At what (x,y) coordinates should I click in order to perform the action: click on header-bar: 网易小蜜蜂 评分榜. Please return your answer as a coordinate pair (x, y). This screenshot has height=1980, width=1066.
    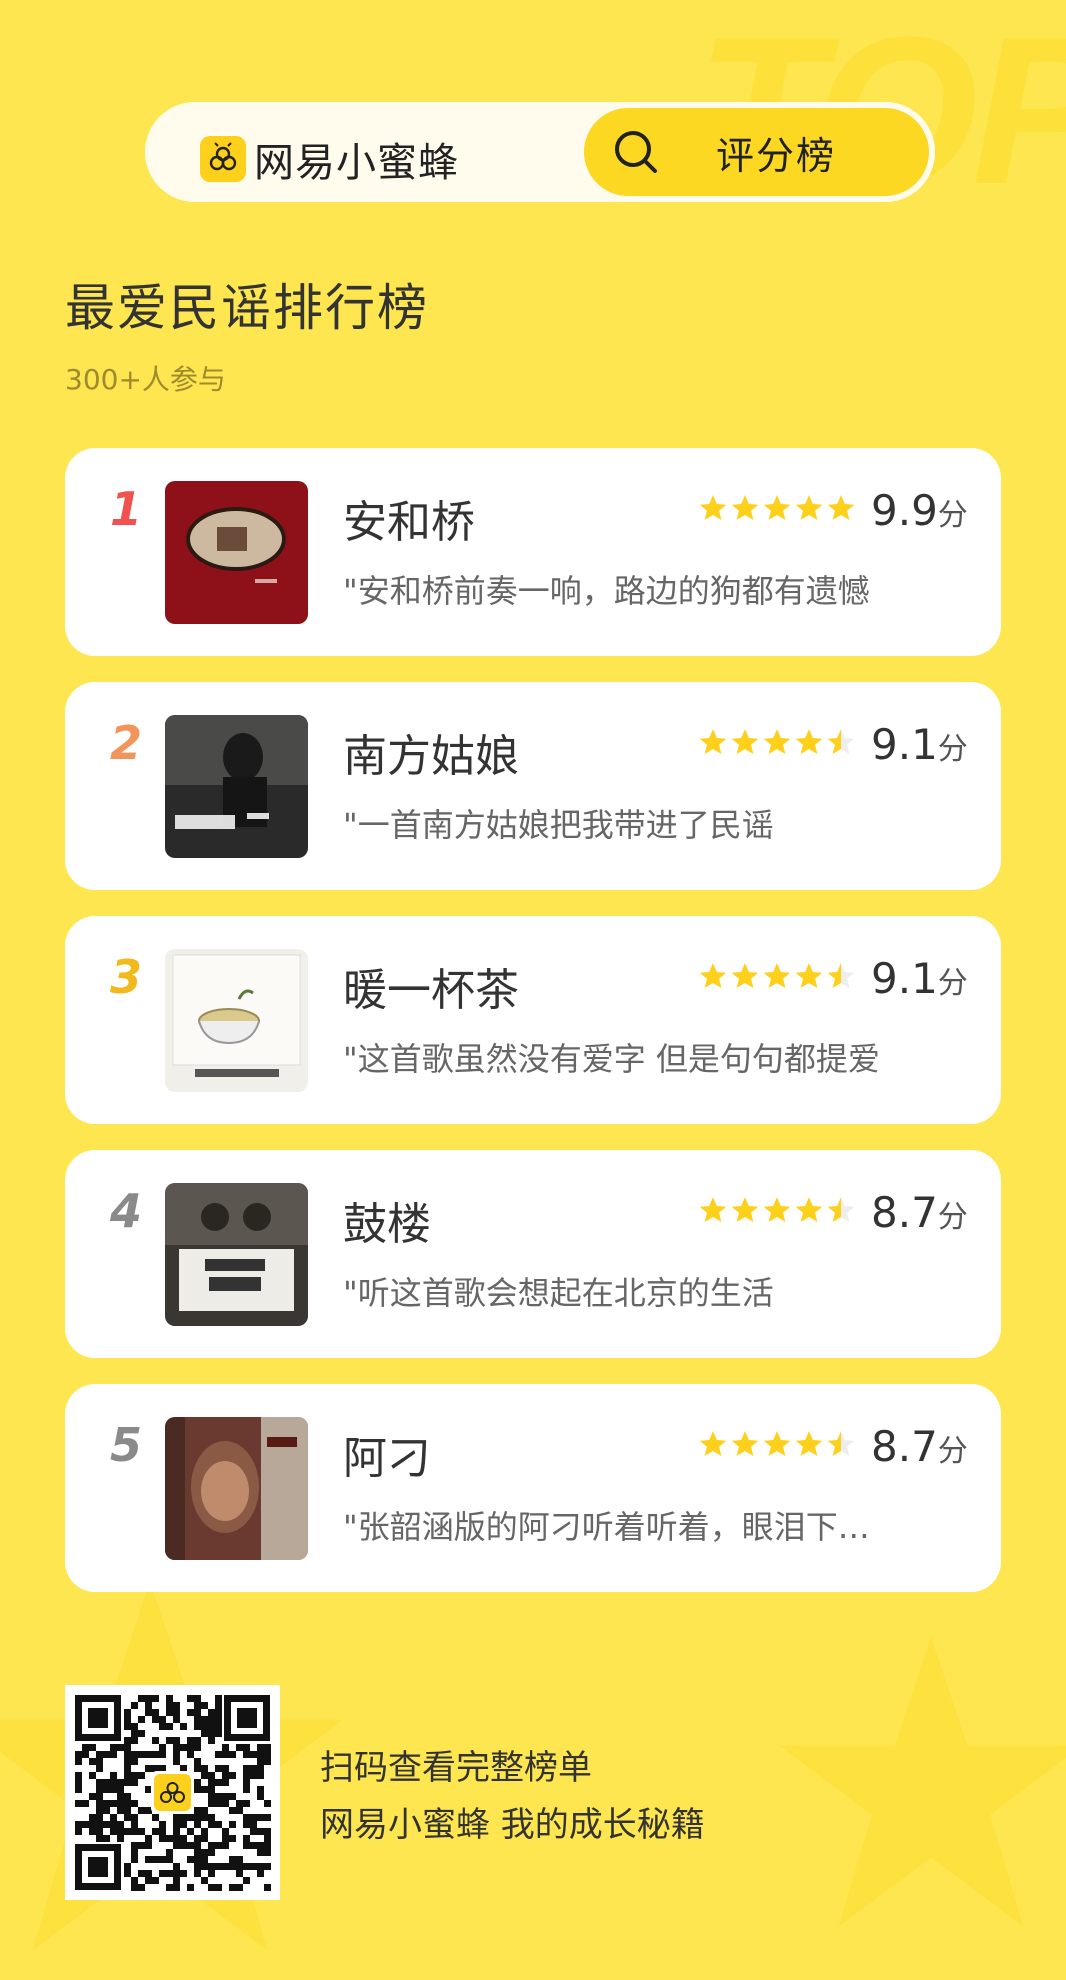
    Looking at the image, I should click on (540, 152).